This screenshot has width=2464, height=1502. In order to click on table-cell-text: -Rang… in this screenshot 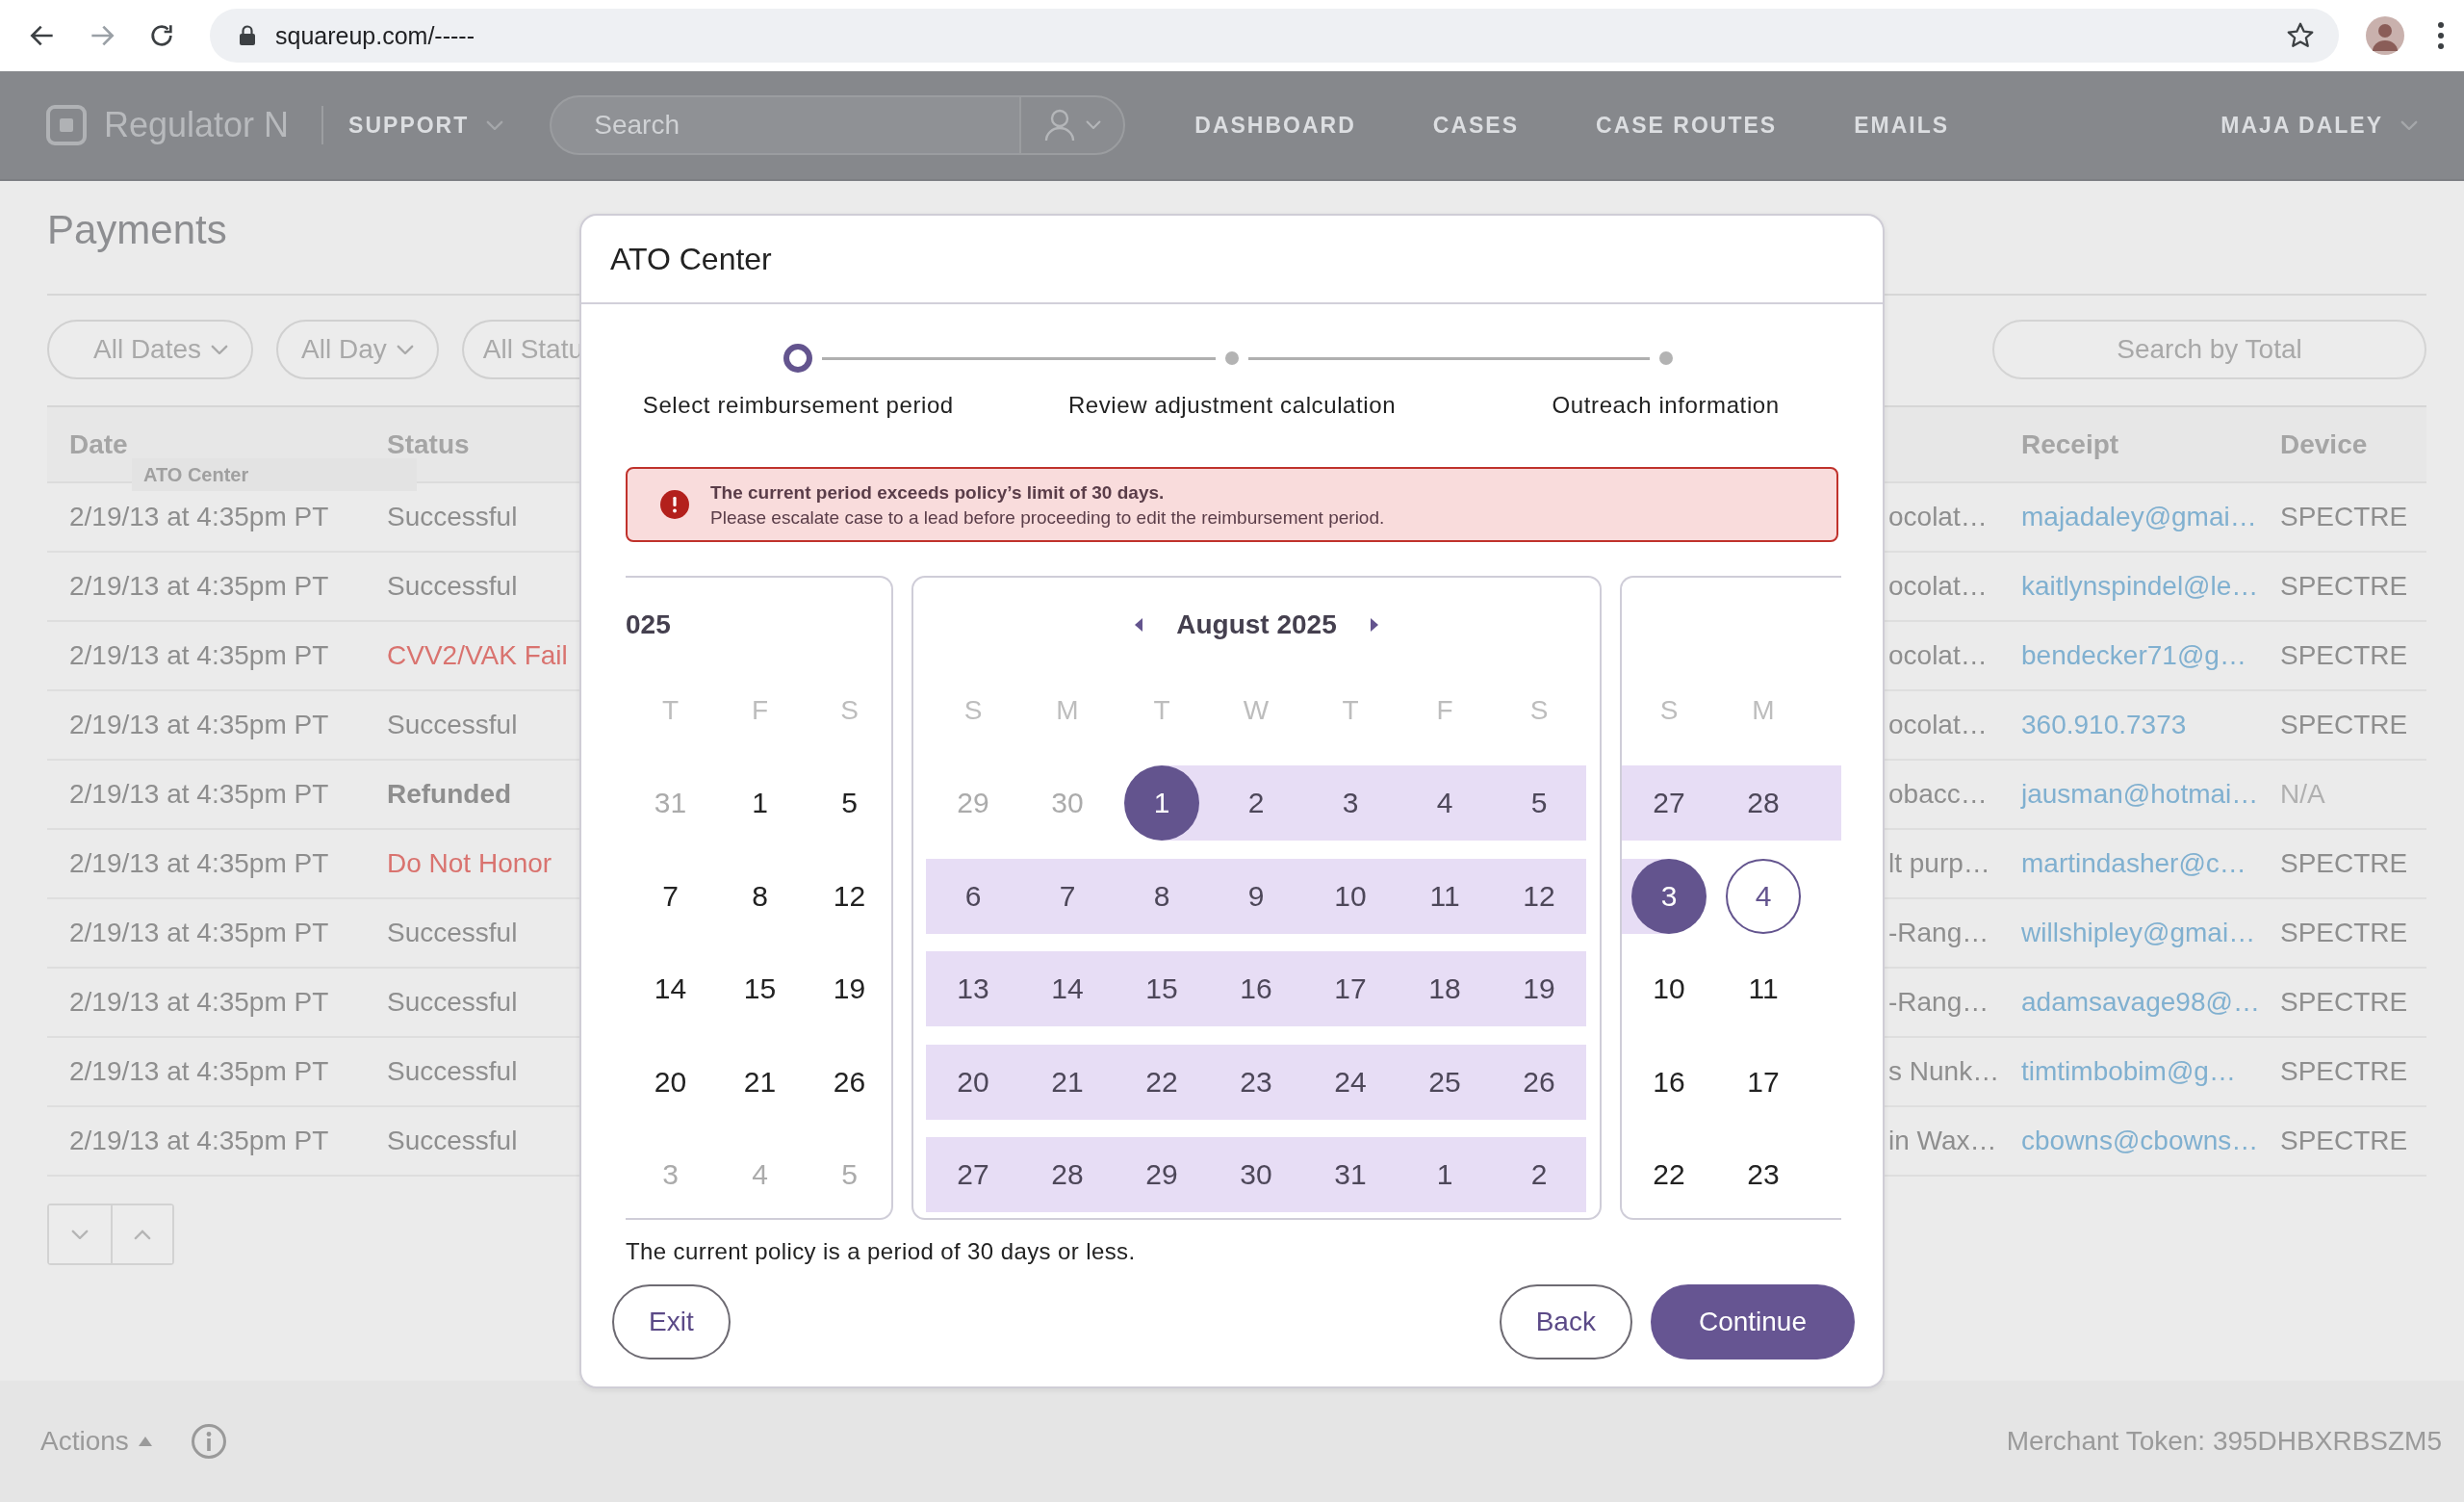, I will do `click(1938, 1003)`.